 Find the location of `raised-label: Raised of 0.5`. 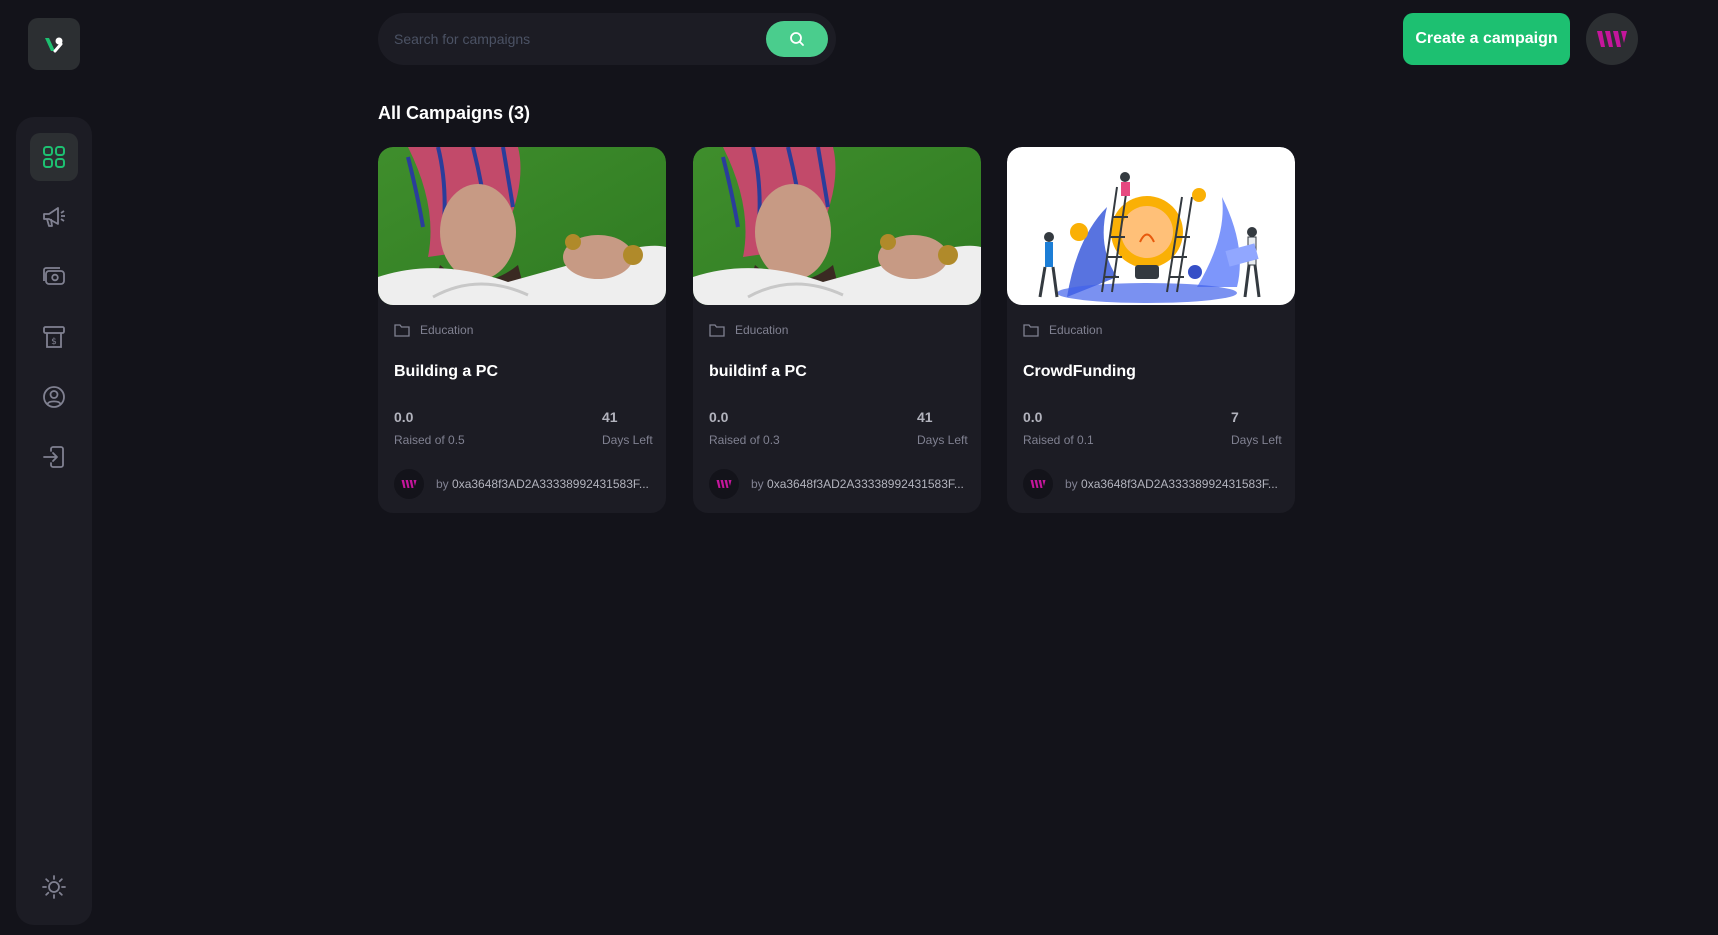

raised-label: Raised of 0.5 is located at coordinates (429, 440).